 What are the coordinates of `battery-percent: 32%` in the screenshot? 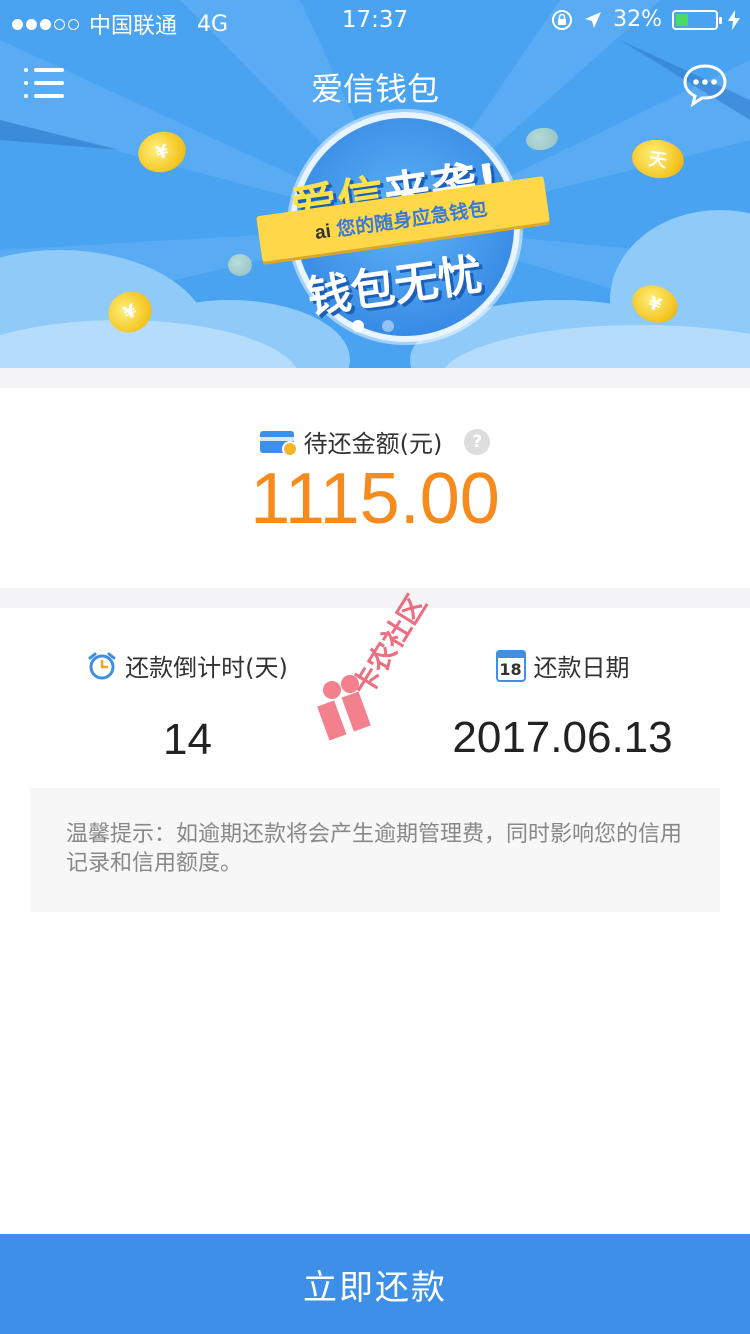 It's located at (637, 19).